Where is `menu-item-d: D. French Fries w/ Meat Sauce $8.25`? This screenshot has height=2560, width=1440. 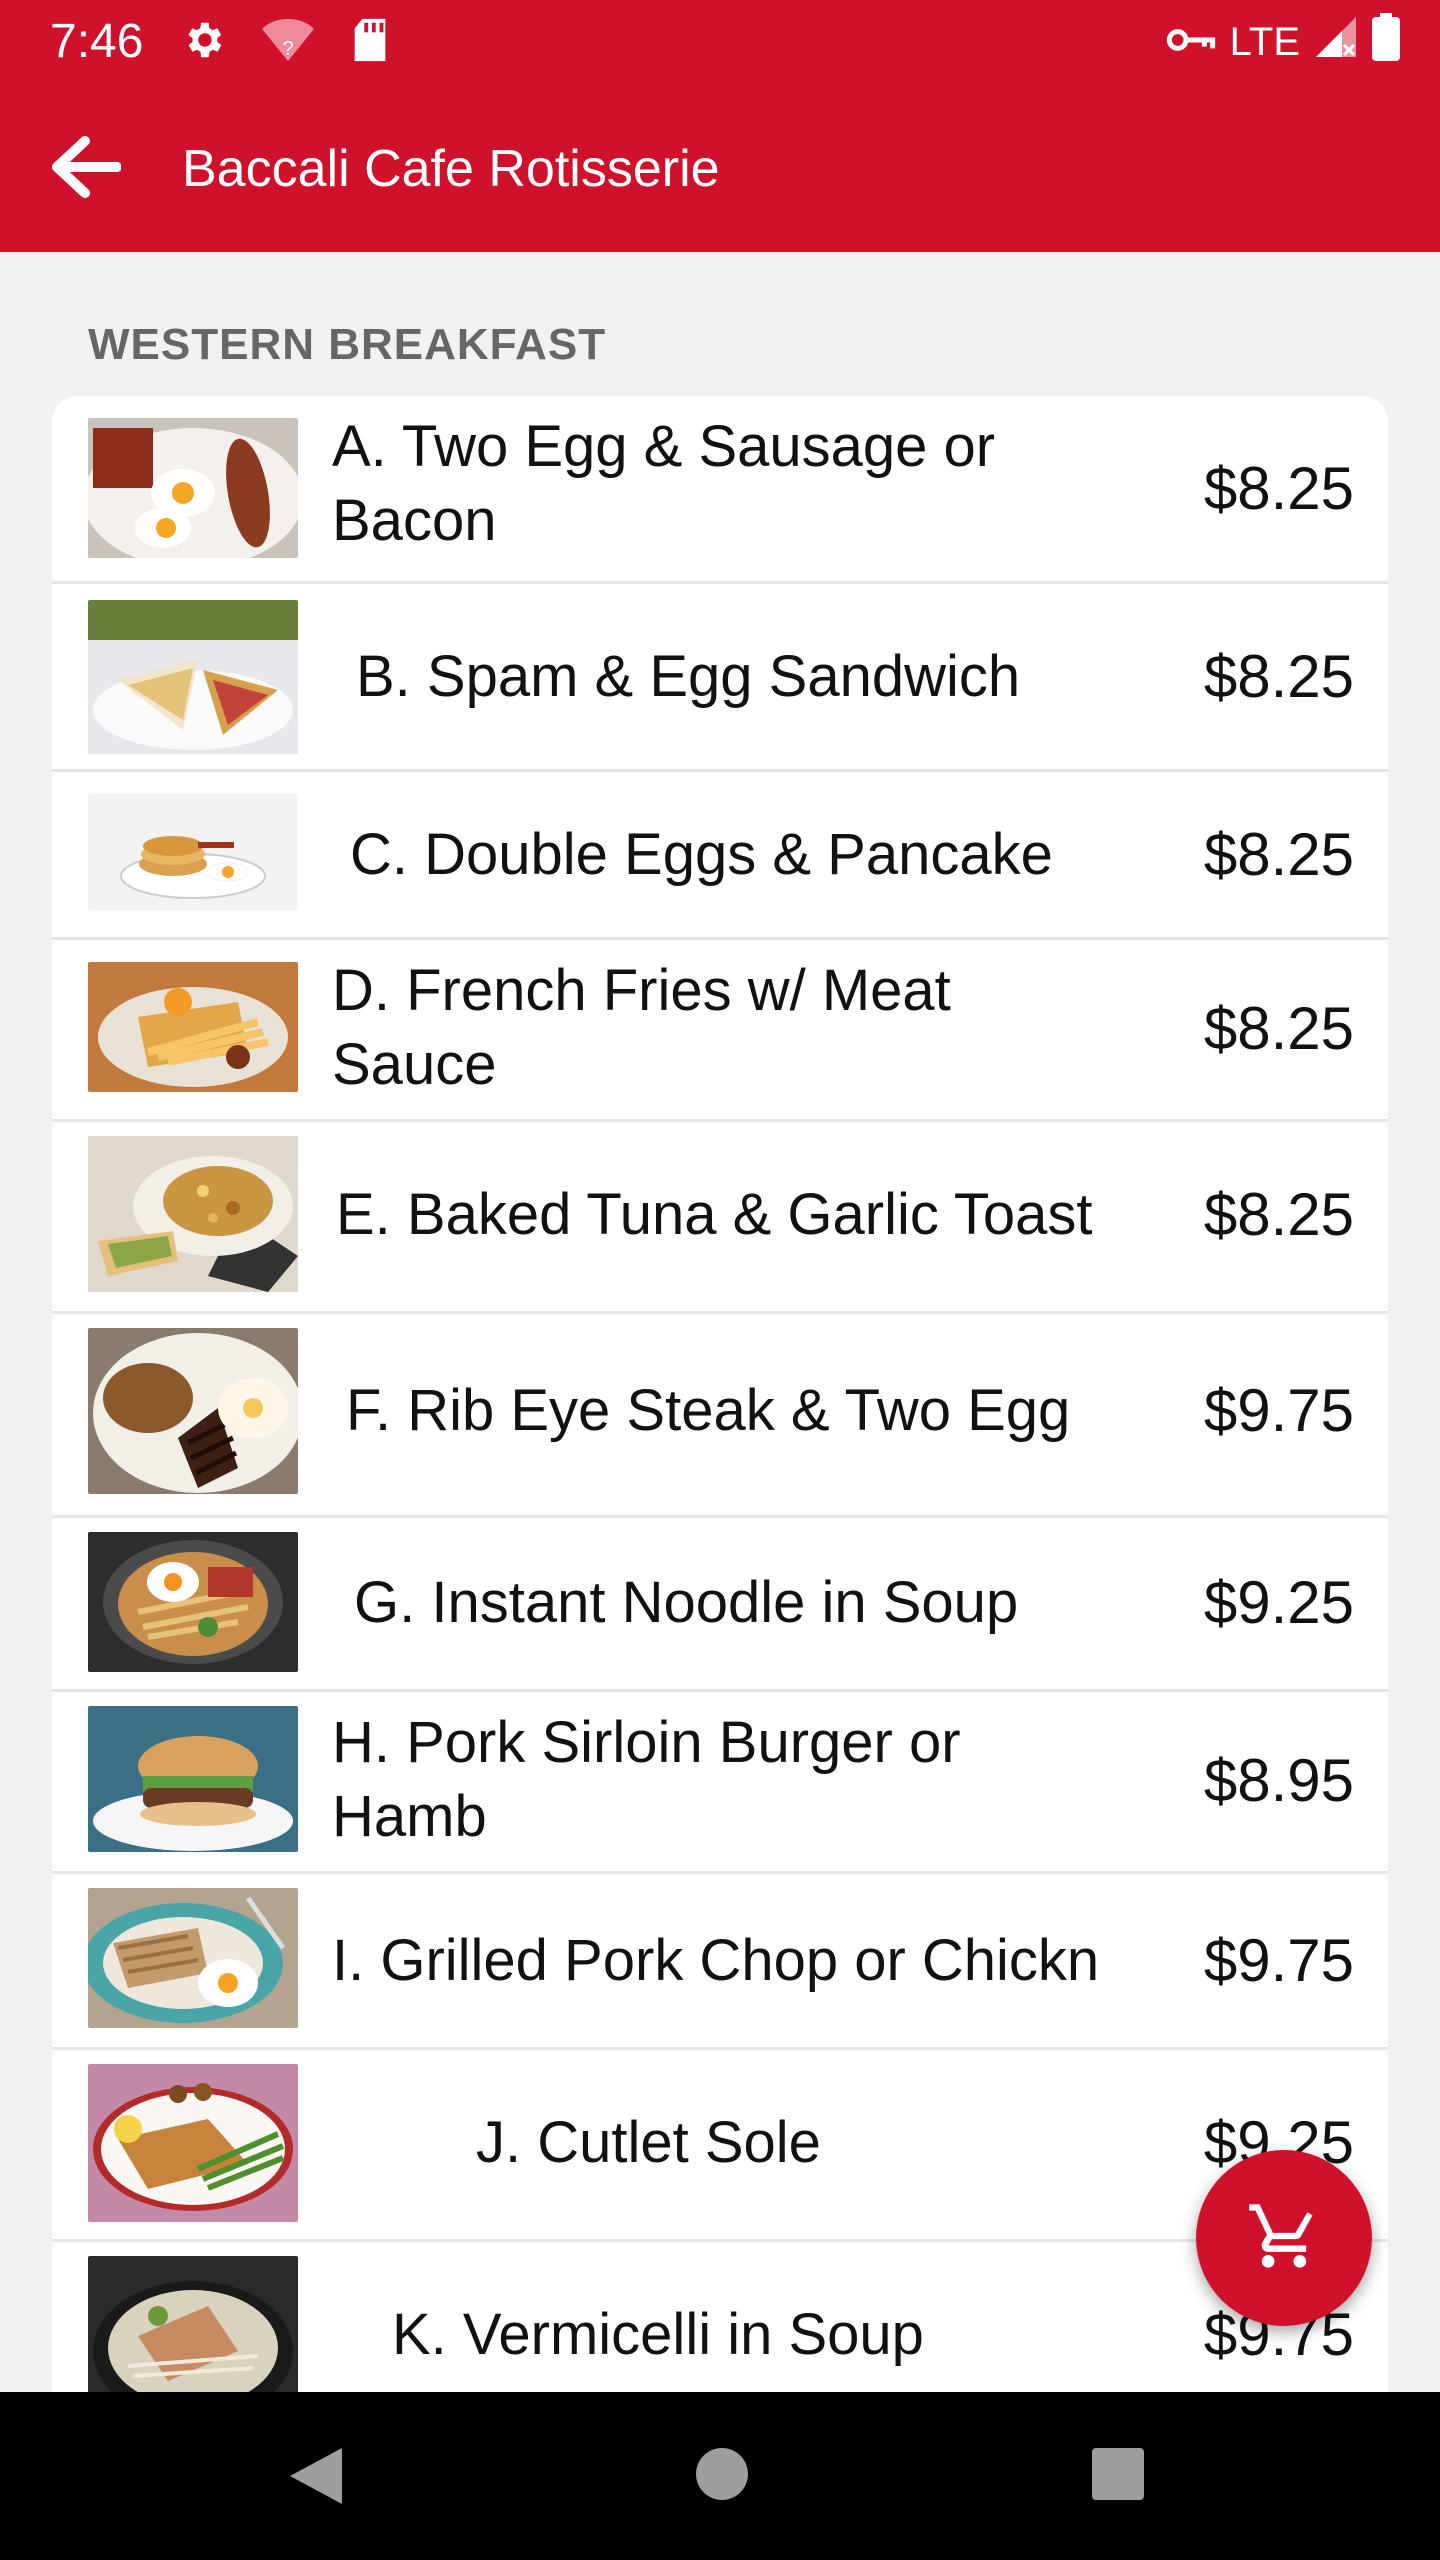
menu-item-d: D. French Fries w/ Meat Sauce $8.25 is located at coordinates (720, 1031).